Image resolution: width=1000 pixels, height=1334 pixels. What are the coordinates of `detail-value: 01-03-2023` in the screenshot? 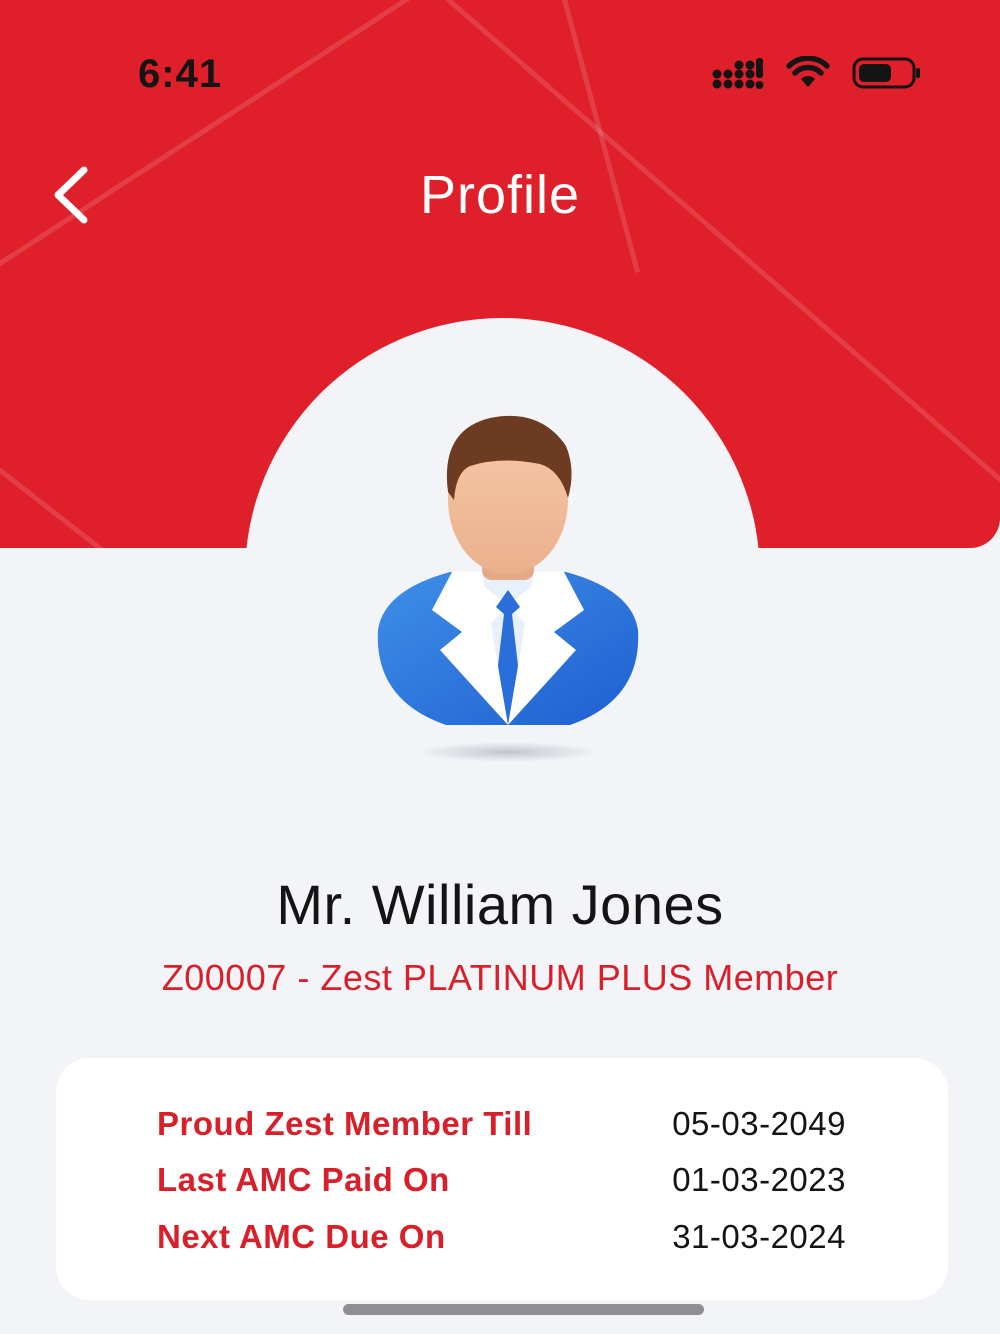 It's located at (759, 1179).